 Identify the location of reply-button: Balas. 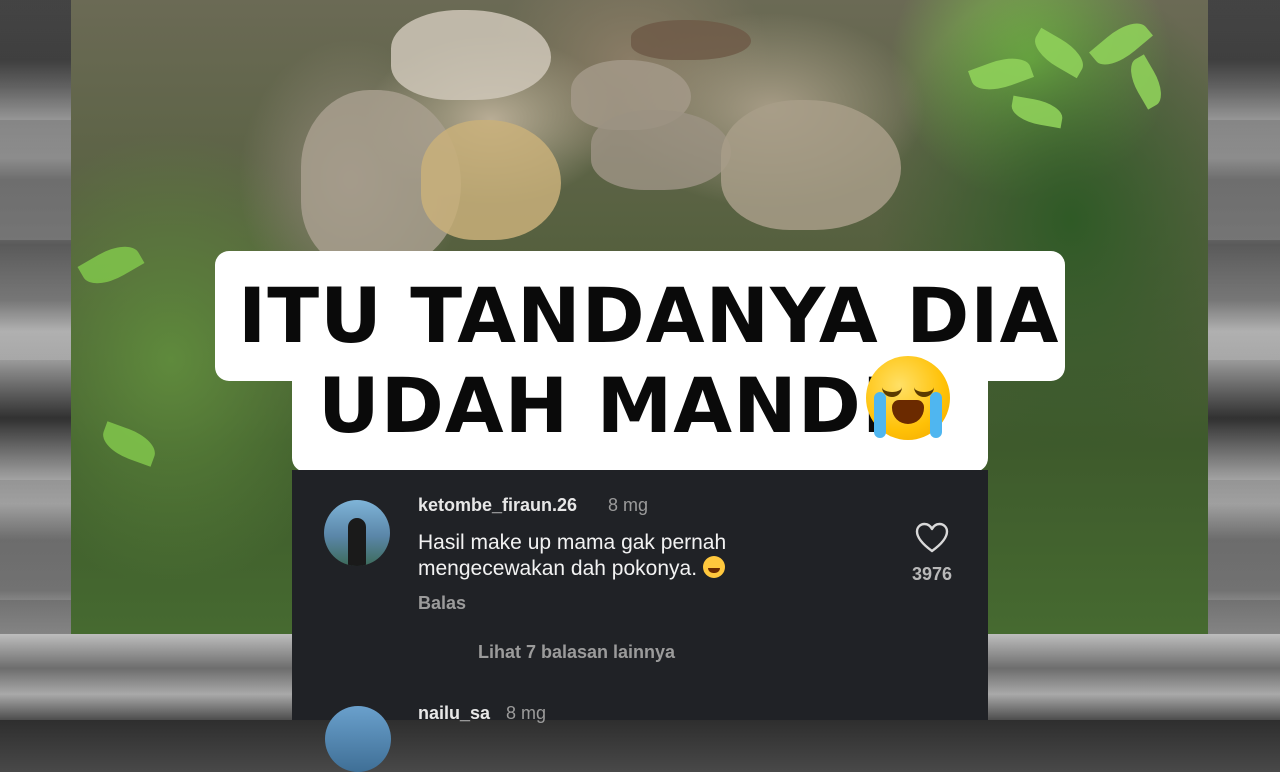
(442, 603).